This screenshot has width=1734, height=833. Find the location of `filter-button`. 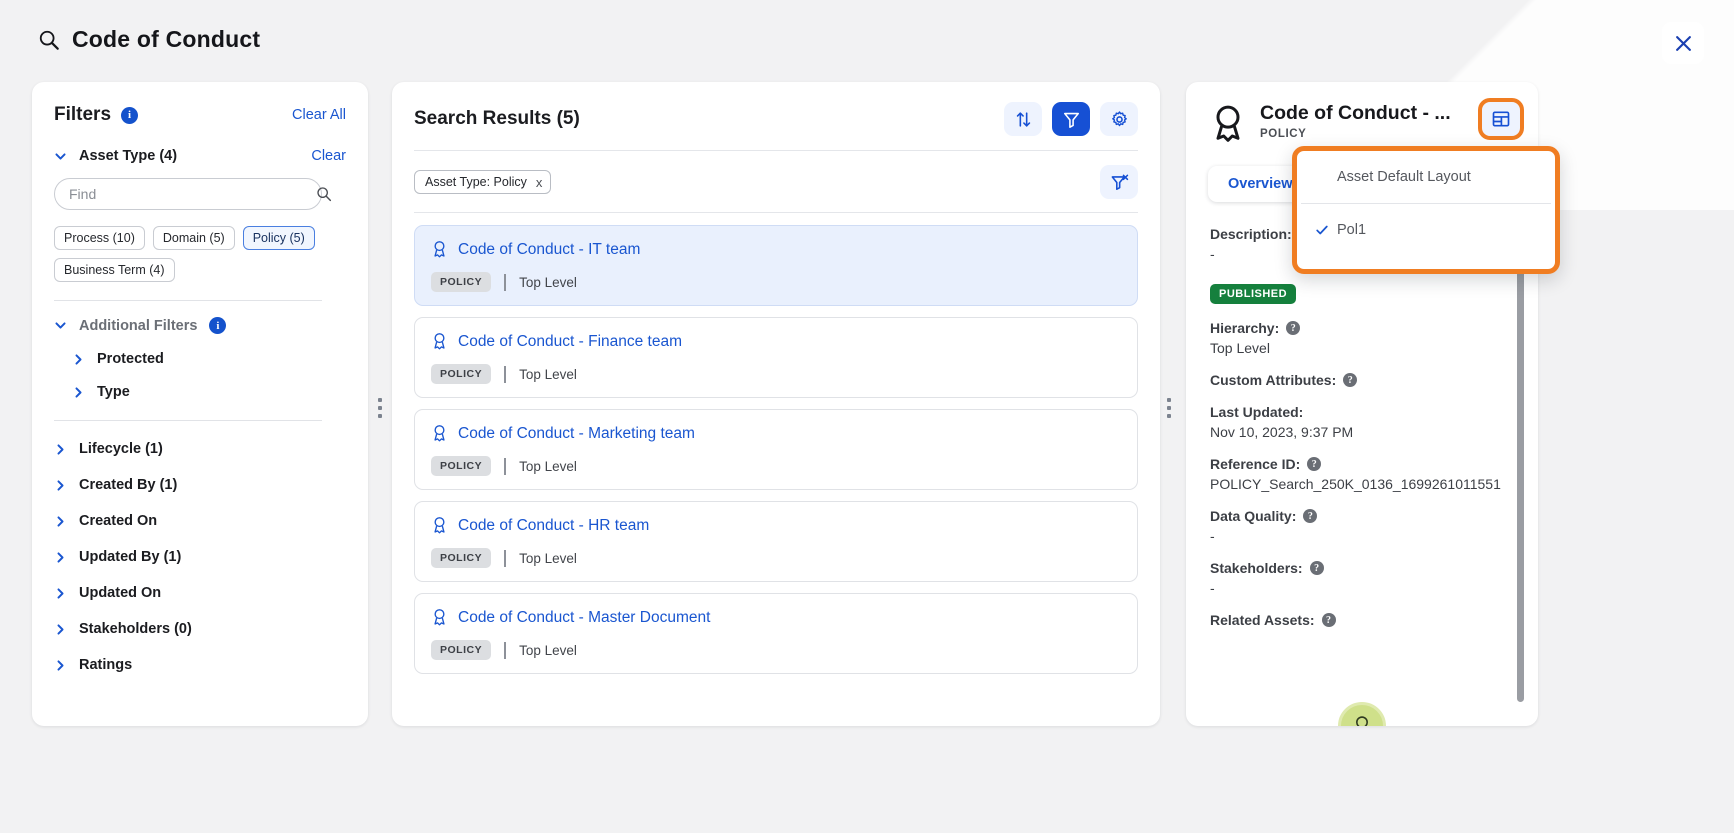

filter-button is located at coordinates (1071, 119).